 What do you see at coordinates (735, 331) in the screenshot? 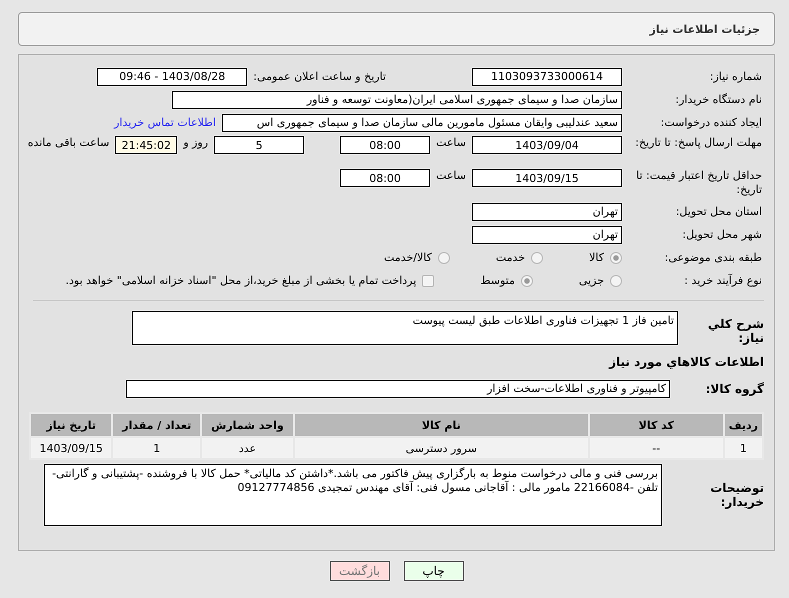
I see `field-label: شرح کلي نياز:` at bounding box center [735, 331].